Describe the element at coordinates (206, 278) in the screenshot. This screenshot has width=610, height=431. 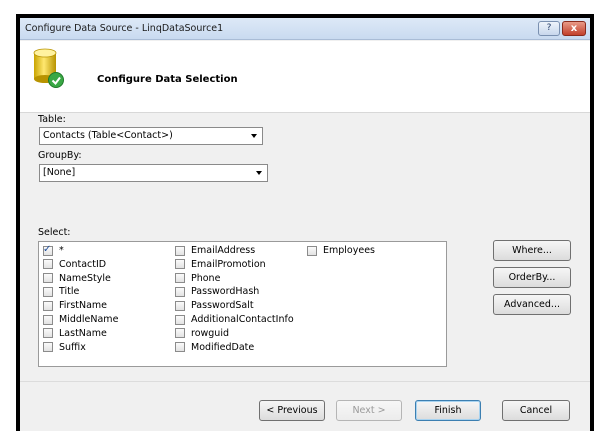
I see `field-label: Phone` at that location.